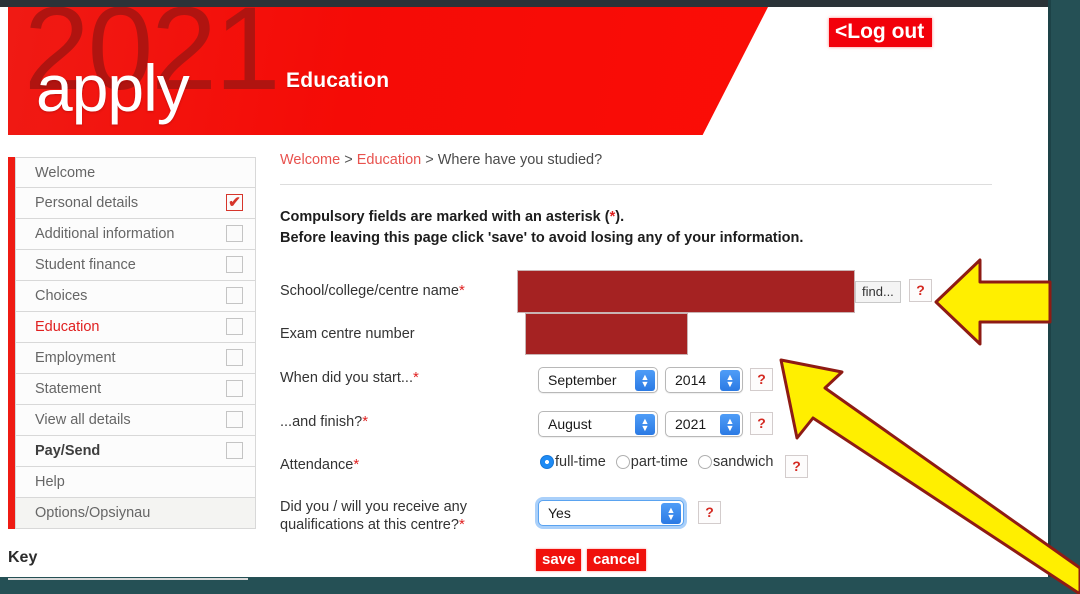 The image size is (1080, 594). Describe the element at coordinates (321, 422) in the screenshot. I see `finish-date-label-text: ...and finish?` at that location.